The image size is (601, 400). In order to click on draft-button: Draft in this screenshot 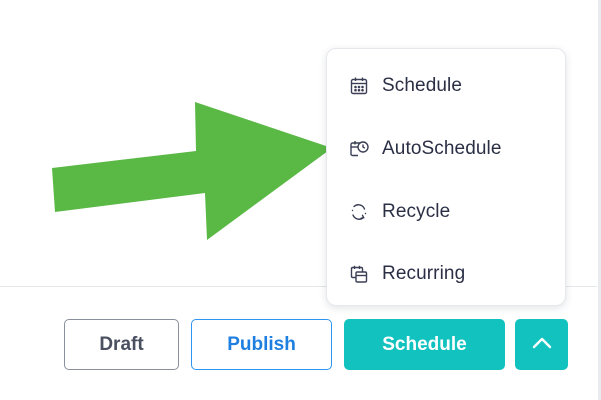, I will do `click(121, 344)`.